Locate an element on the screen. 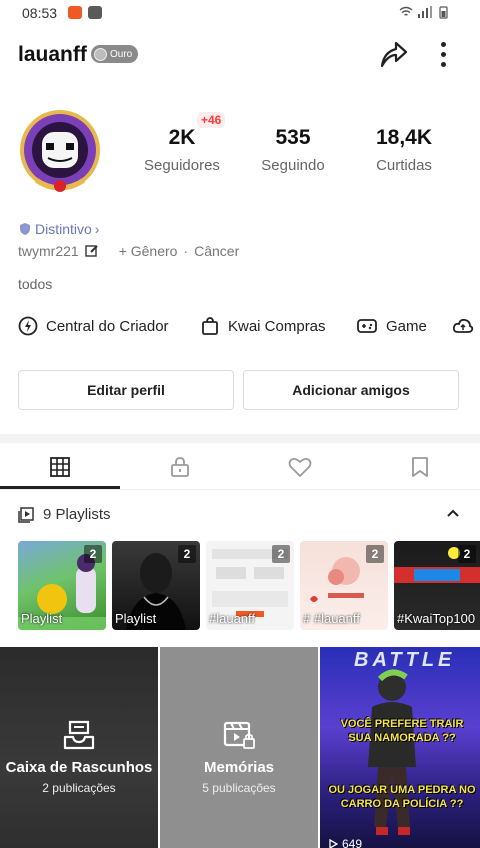 The width and height of the screenshot is (480, 848). cloud-icon is located at coordinates (463, 325).